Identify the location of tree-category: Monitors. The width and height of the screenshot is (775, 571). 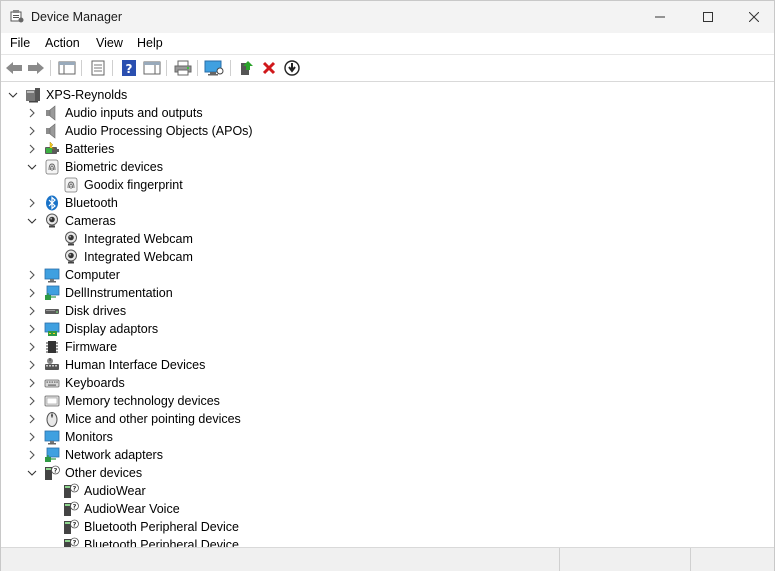
(387, 437).